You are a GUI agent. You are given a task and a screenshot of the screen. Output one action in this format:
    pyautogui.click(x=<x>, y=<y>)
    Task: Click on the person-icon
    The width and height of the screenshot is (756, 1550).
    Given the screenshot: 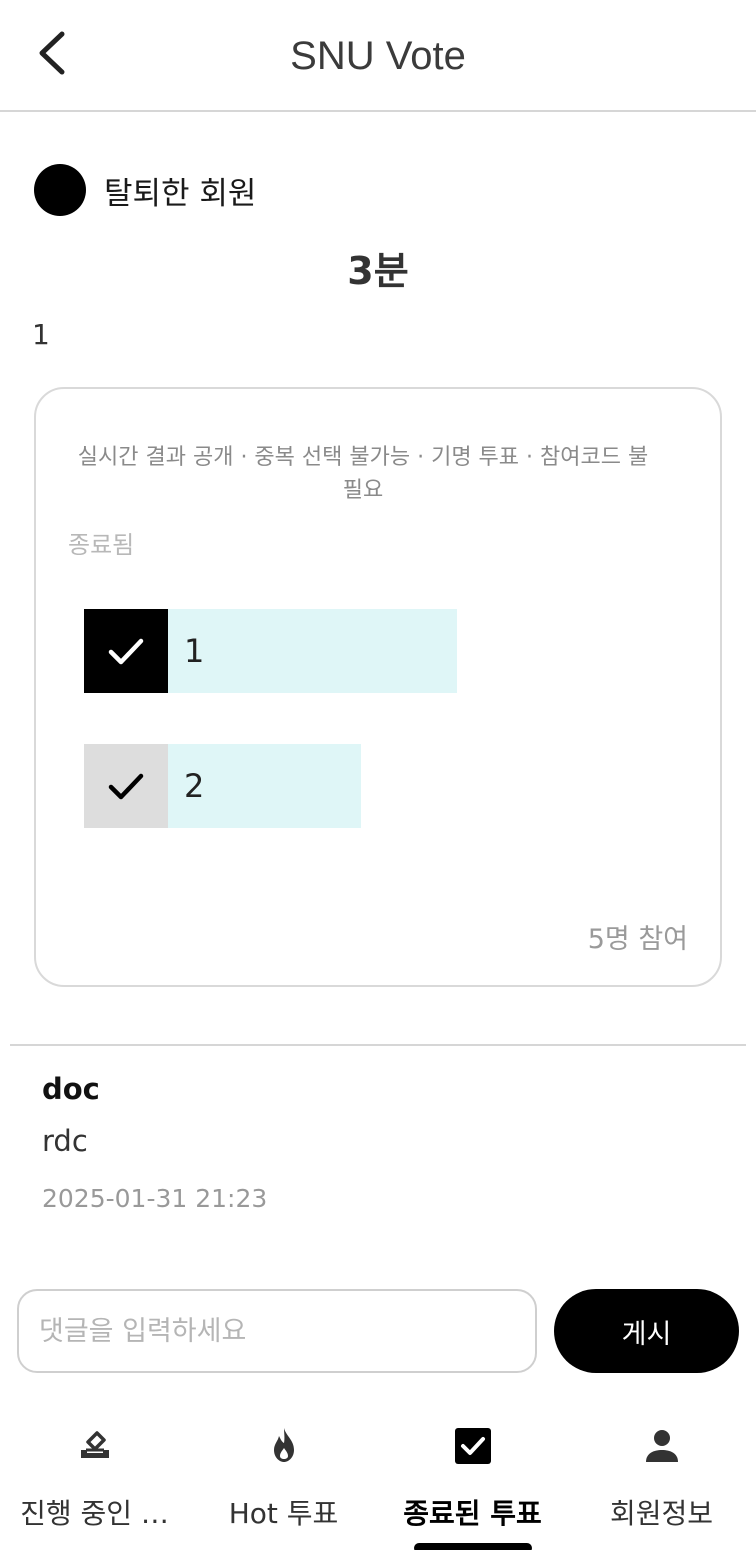 What is the action you would take?
    pyautogui.click(x=661, y=1446)
    